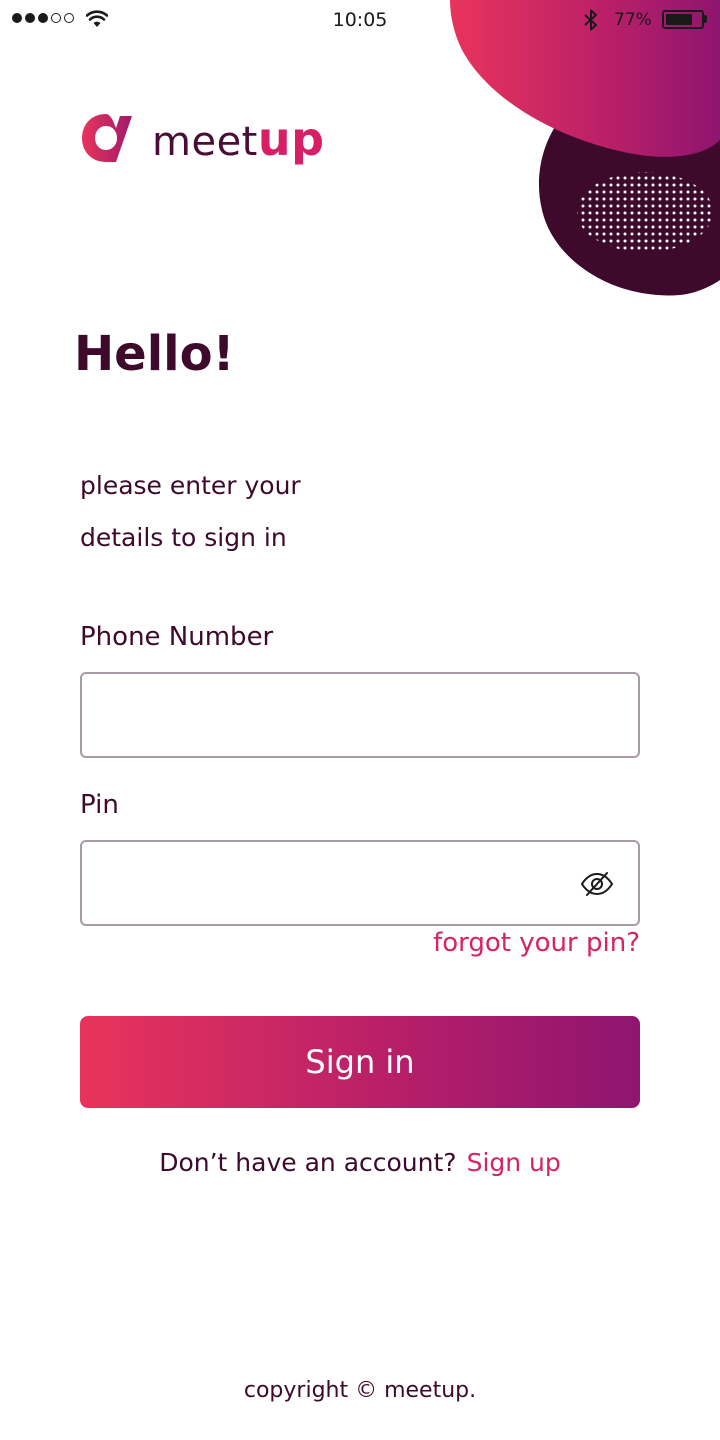 The height and width of the screenshot is (1440, 720). What do you see at coordinates (238, 139) in the screenshot?
I see `logo-wordmark: meetup` at bounding box center [238, 139].